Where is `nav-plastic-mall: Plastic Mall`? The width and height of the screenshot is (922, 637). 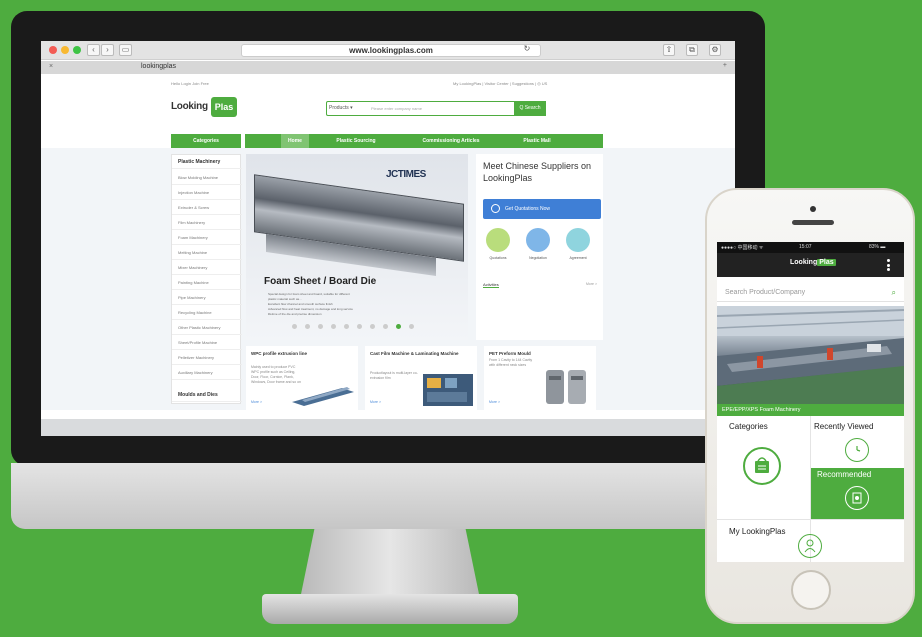
nav-plastic-mall: Plastic Mall is located at coordinates (537, 141).